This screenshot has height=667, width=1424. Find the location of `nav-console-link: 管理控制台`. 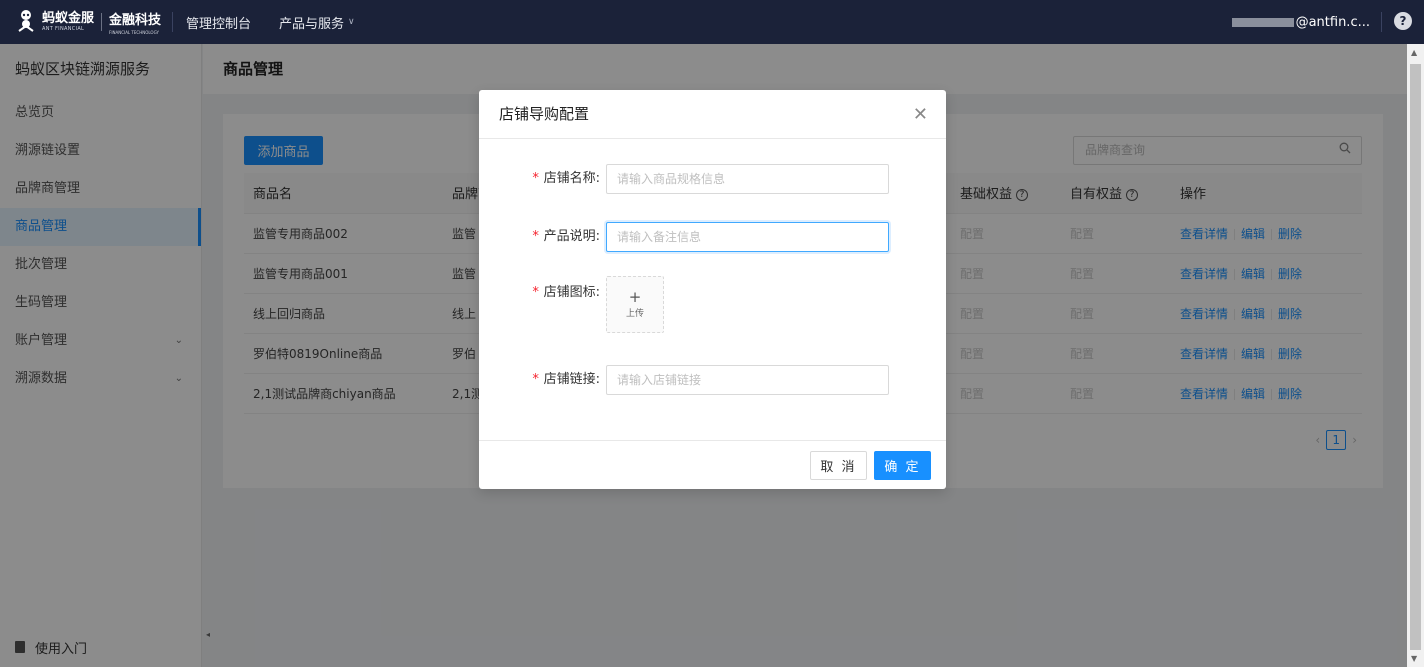

nav-console-link: 管理控制台 is located at coordinates (218, 22).